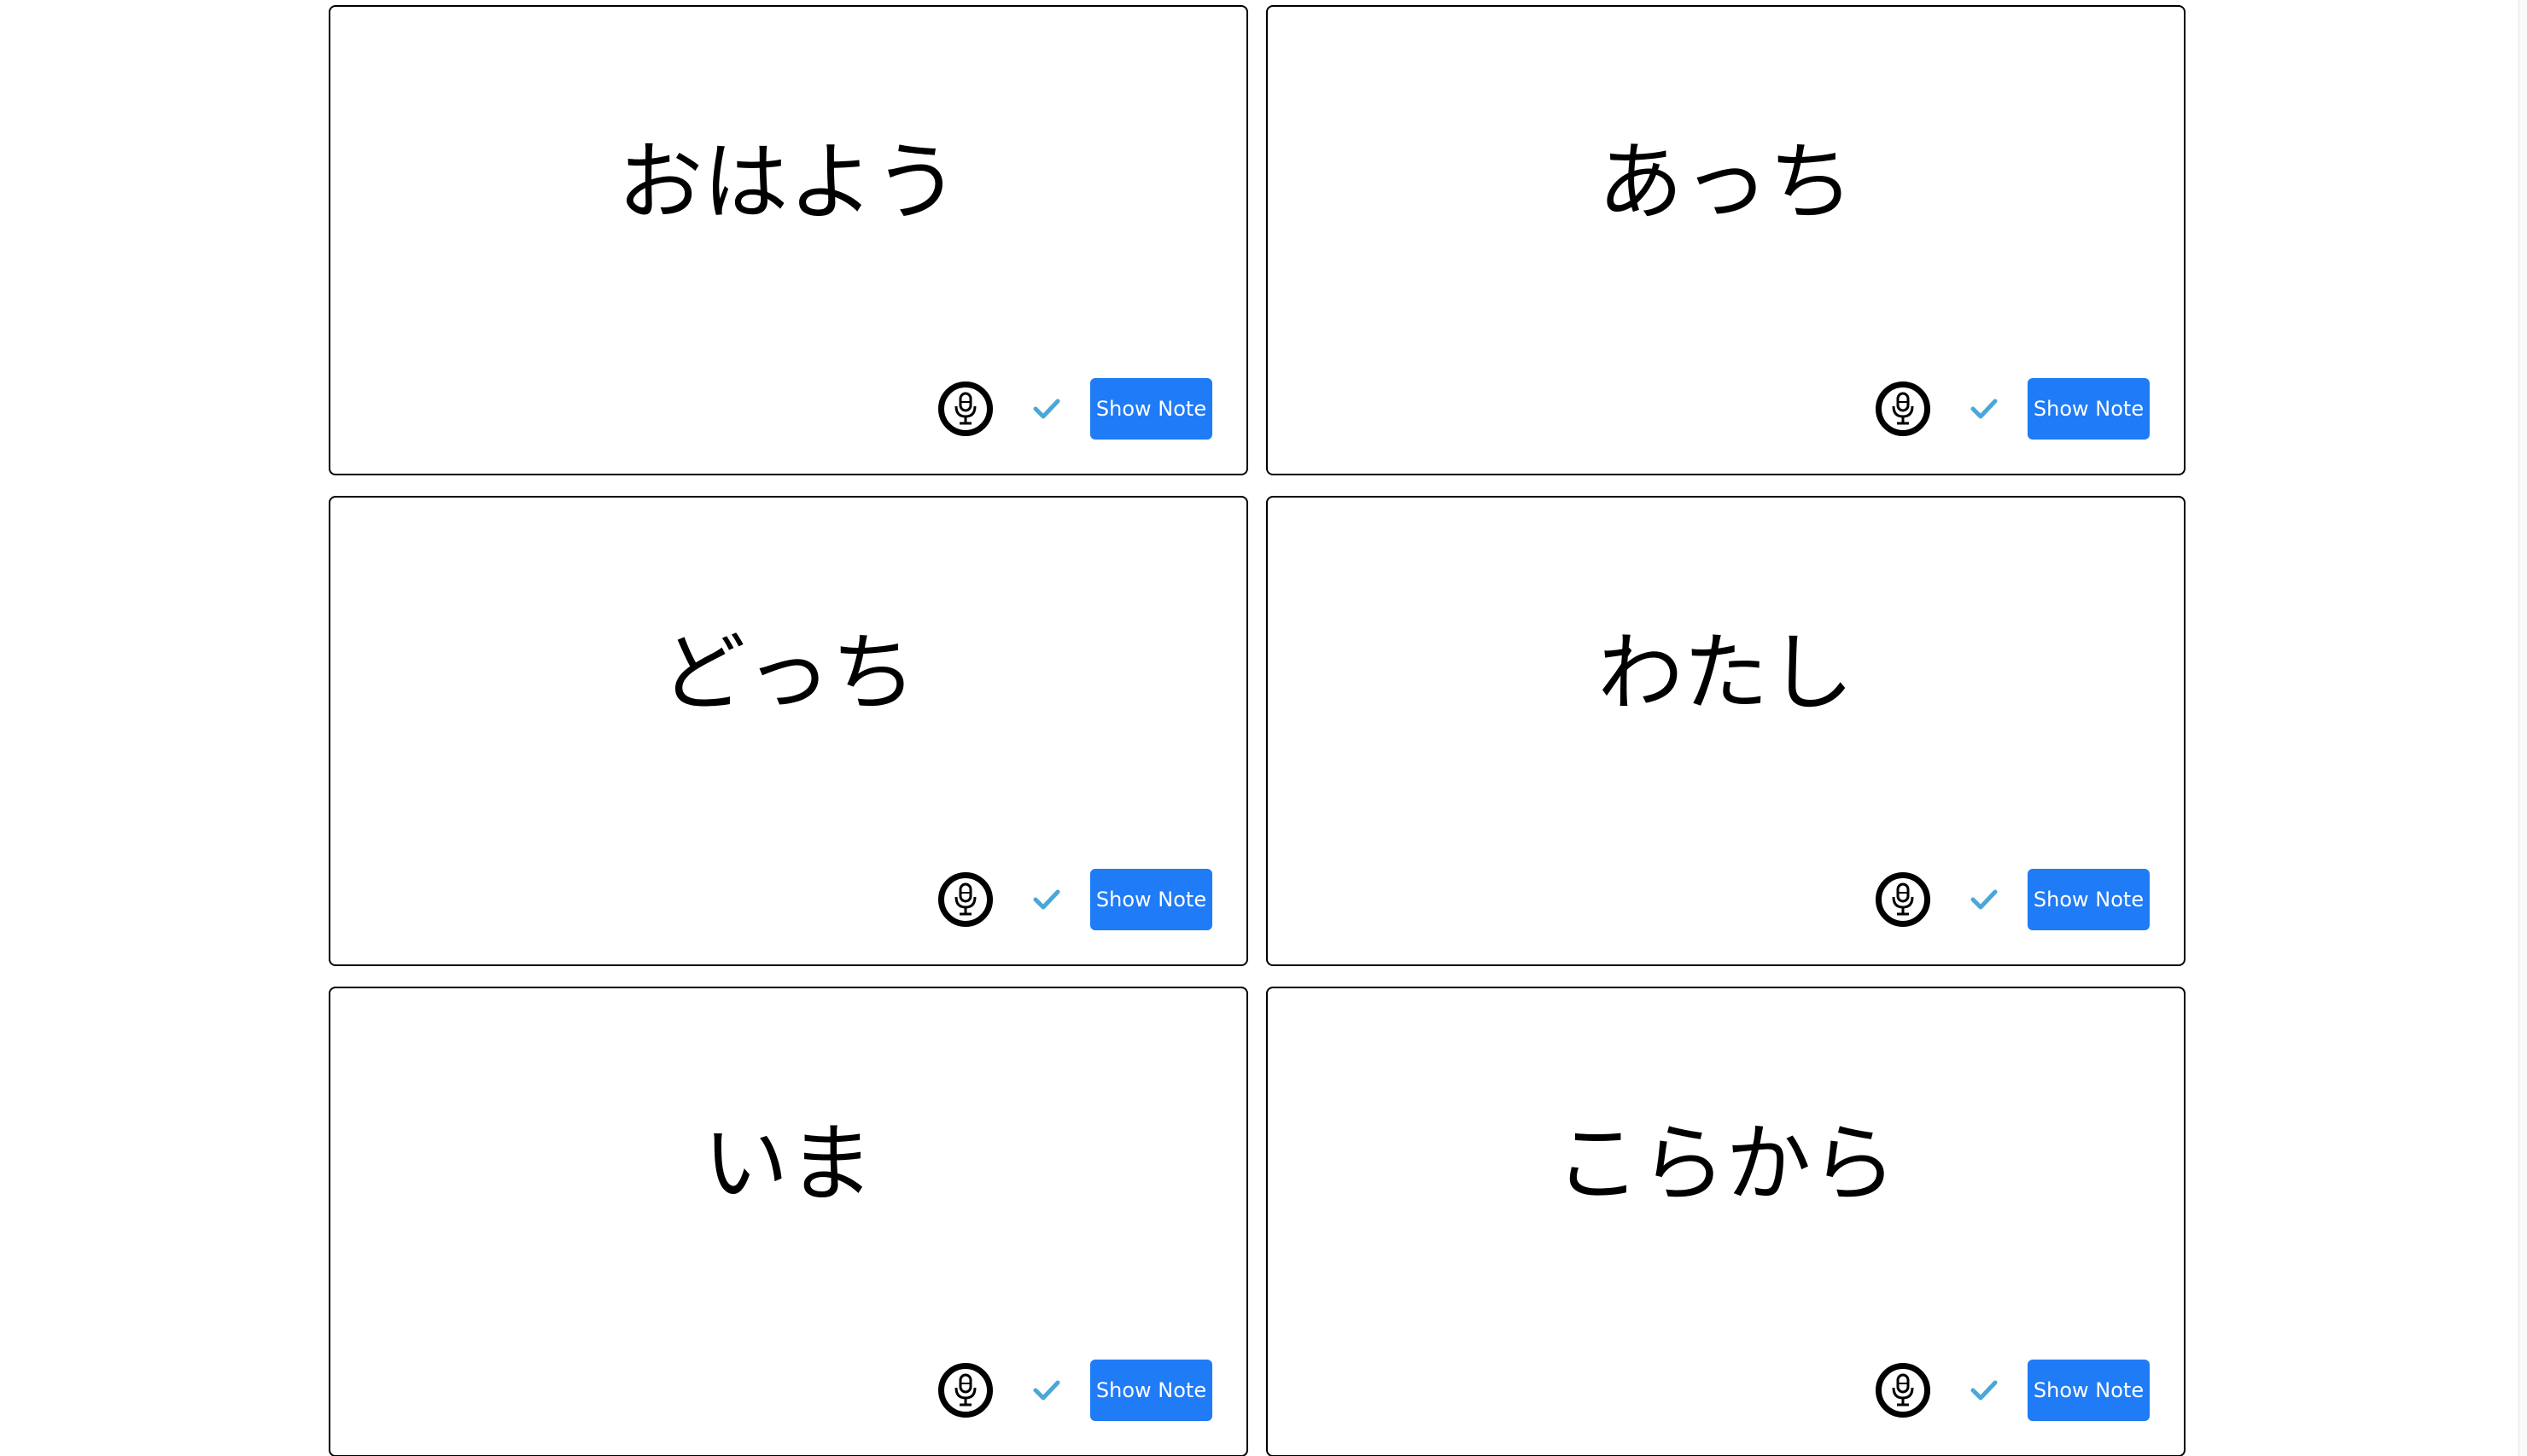 Image resolution: width=2527 pixels, height=1456 pixels. Describe the element at coordinates (1726, 240) in the screenshot. I see `flashcard: あっち Show Note` at that location.